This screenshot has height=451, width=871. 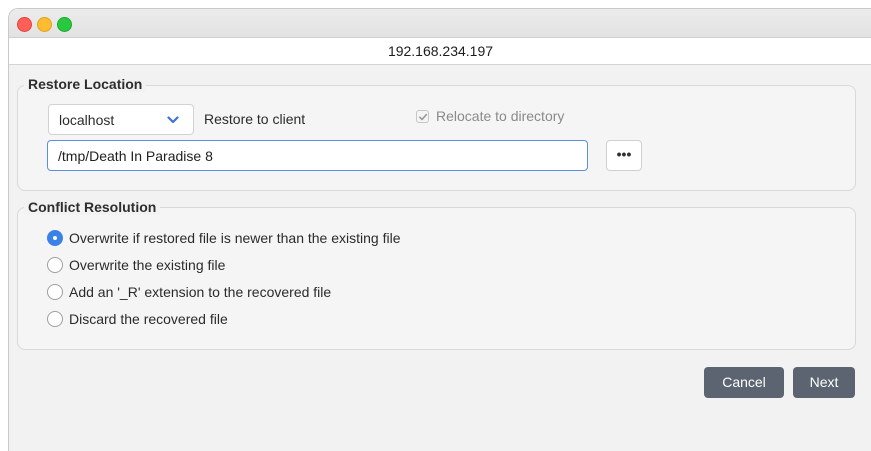 I want to click on zoom-window-button, so click(x=64, y=24).